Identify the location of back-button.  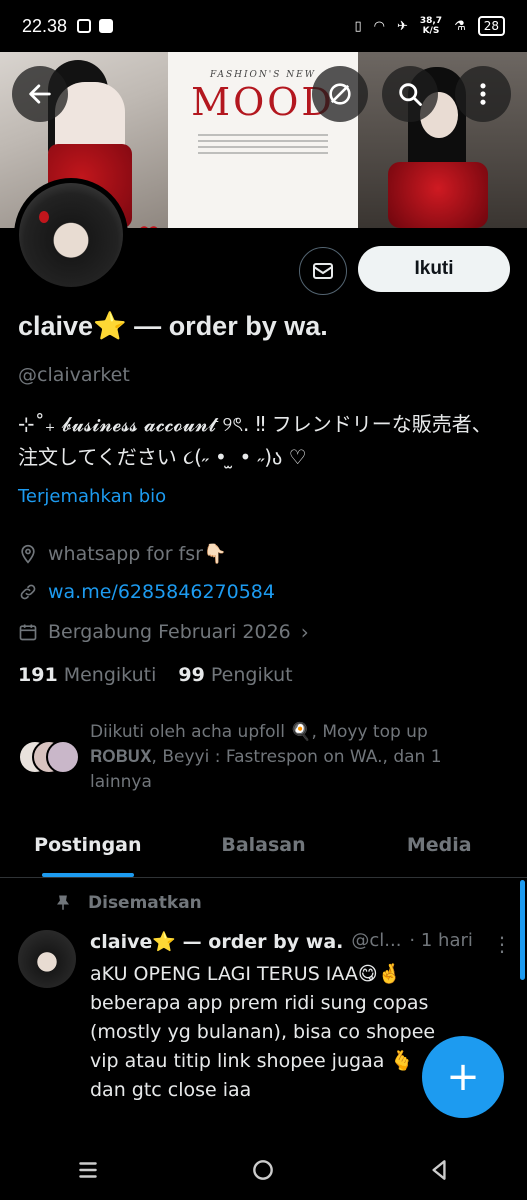
(40, 94).